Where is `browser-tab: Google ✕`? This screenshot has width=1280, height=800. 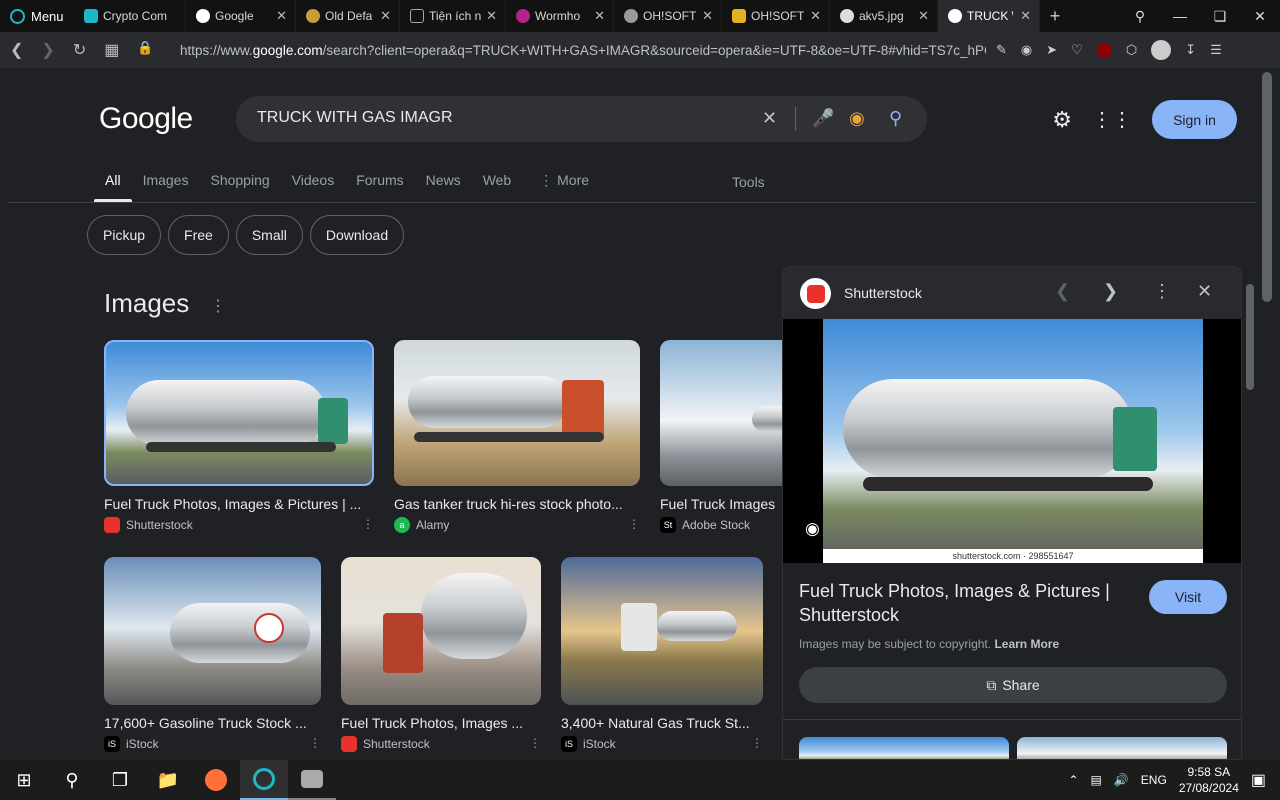 browser-tab: Google ✕ is located at coordinates (241, 16).